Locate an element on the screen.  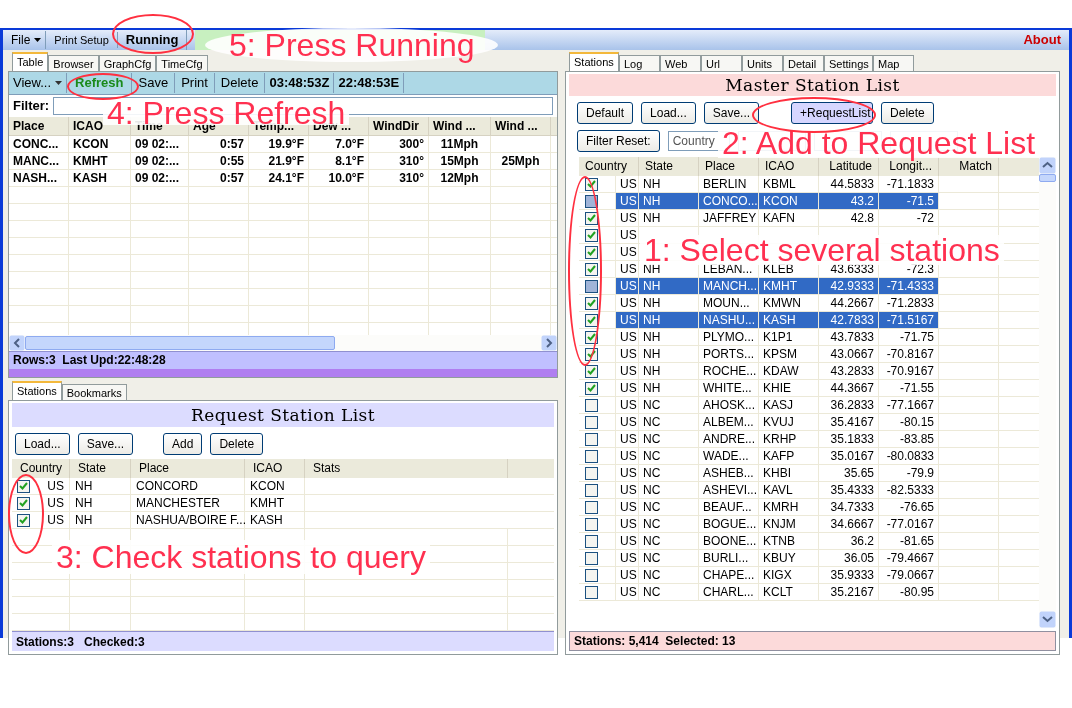
toolbar-button: Save is located at coordinates (154, 83).